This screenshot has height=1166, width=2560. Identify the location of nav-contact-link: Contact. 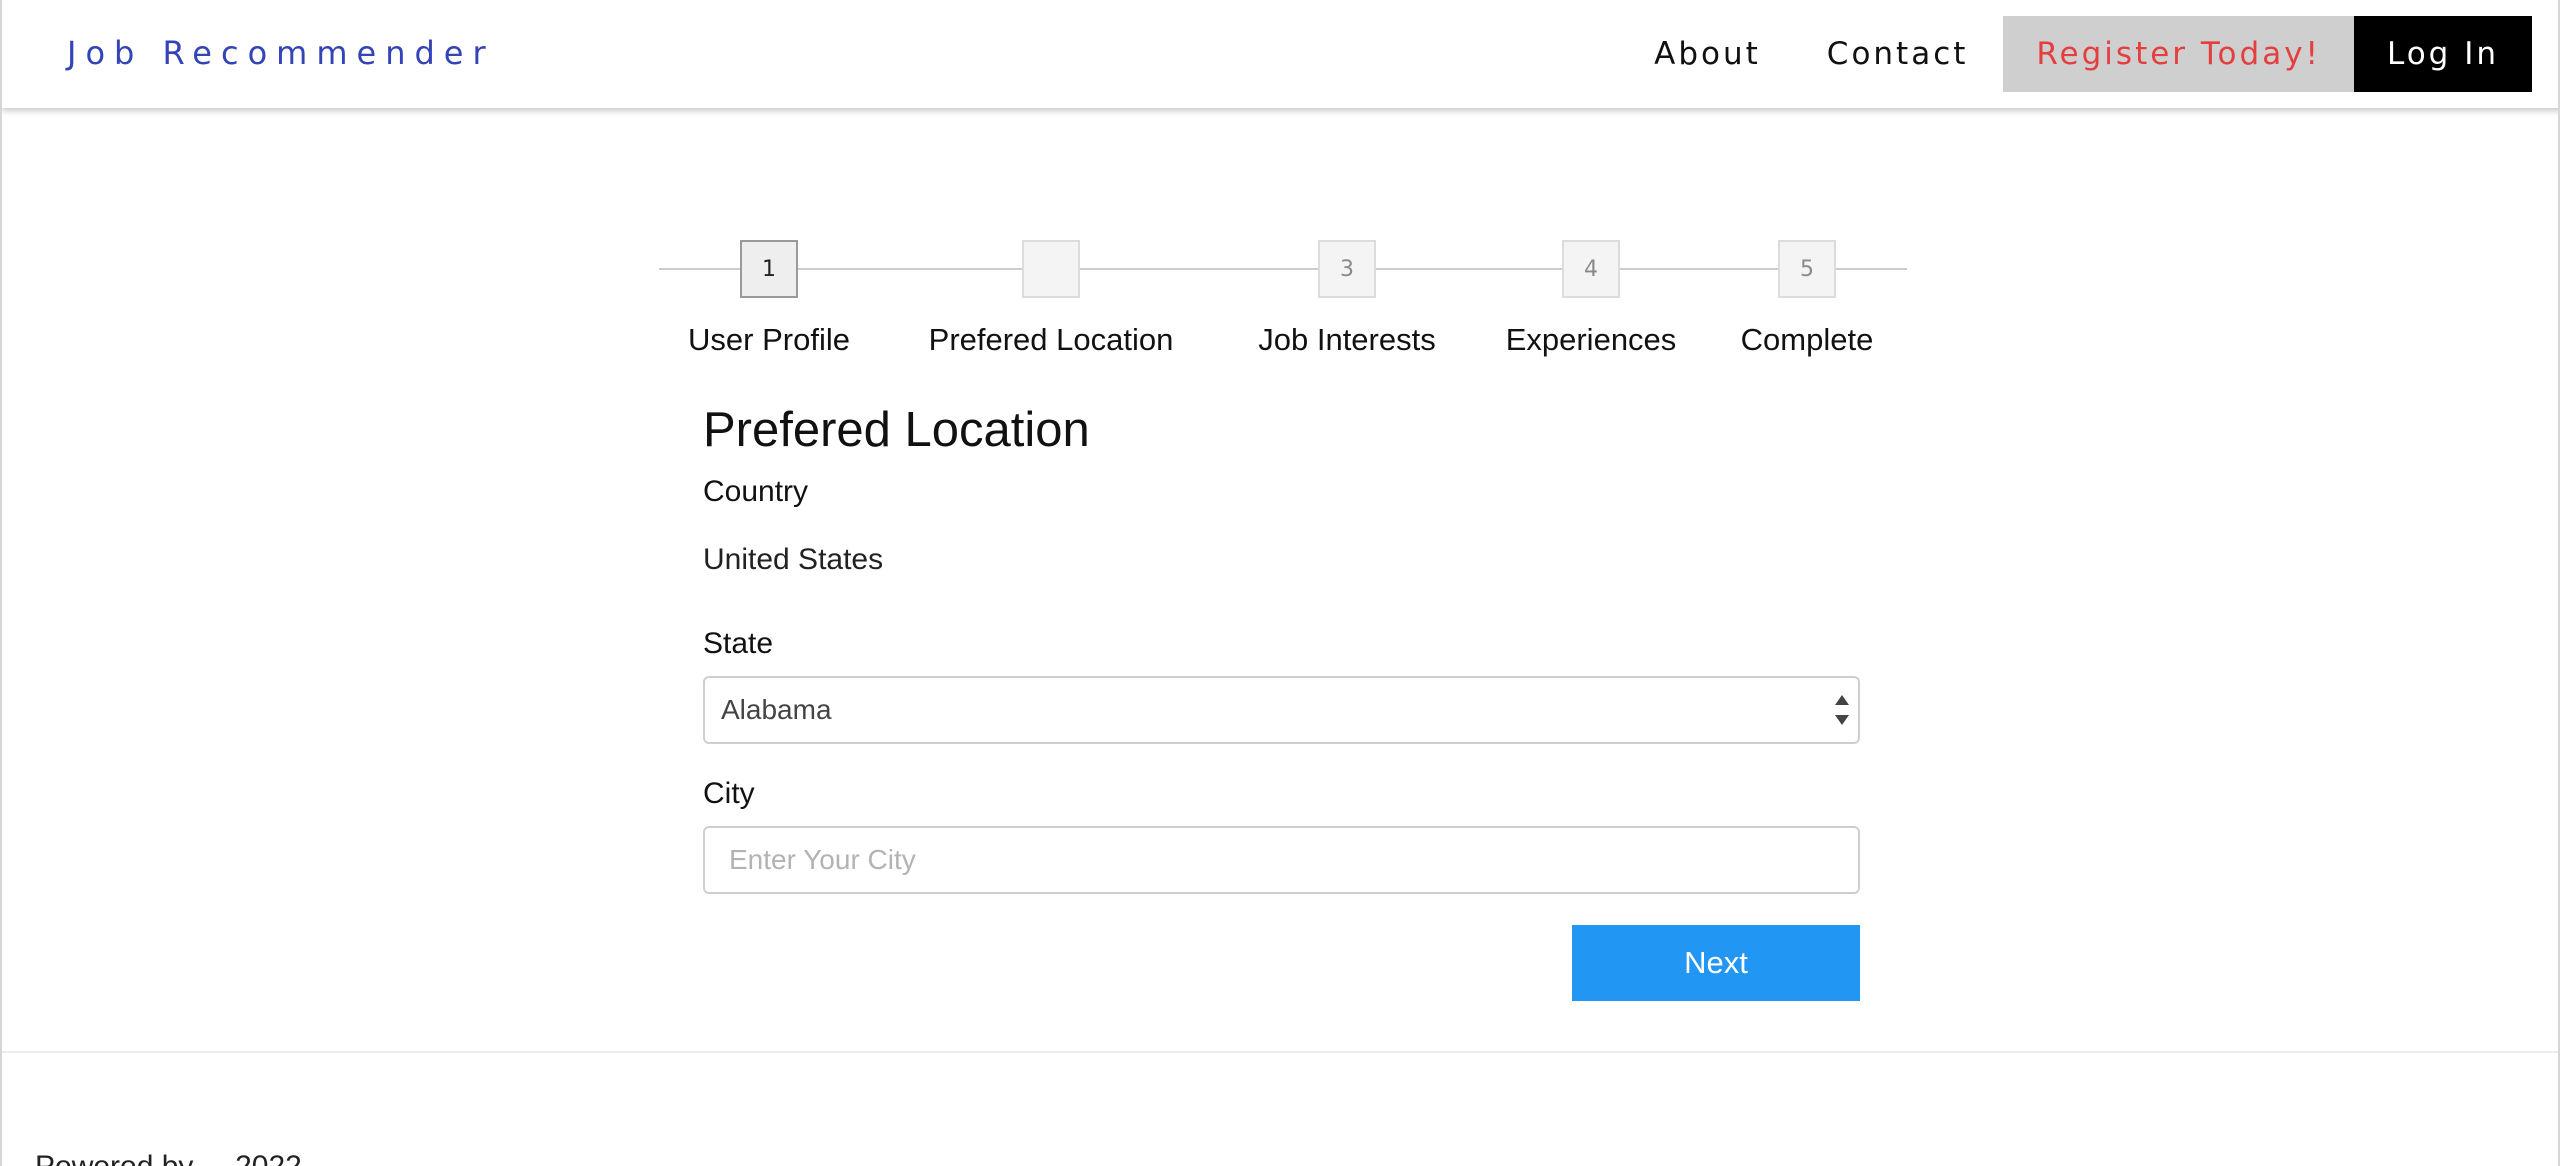
(1898, 54).